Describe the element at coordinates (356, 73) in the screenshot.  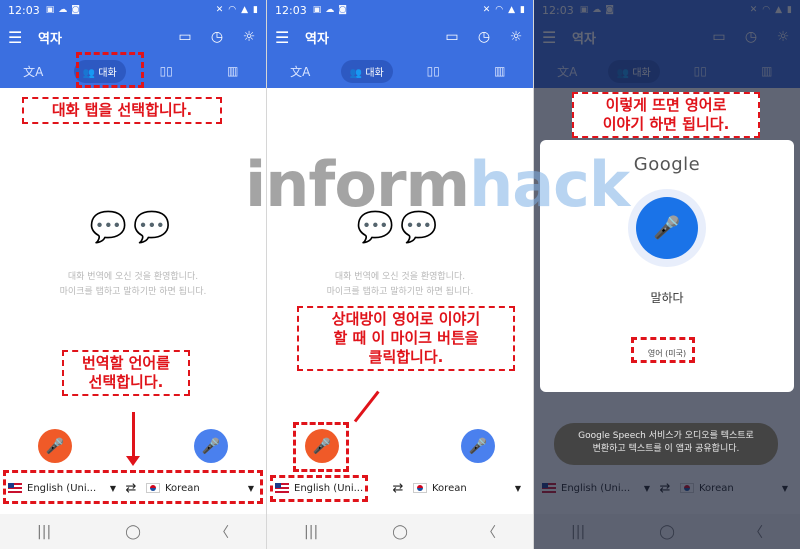
I see `people-icon: 👥` at that location.